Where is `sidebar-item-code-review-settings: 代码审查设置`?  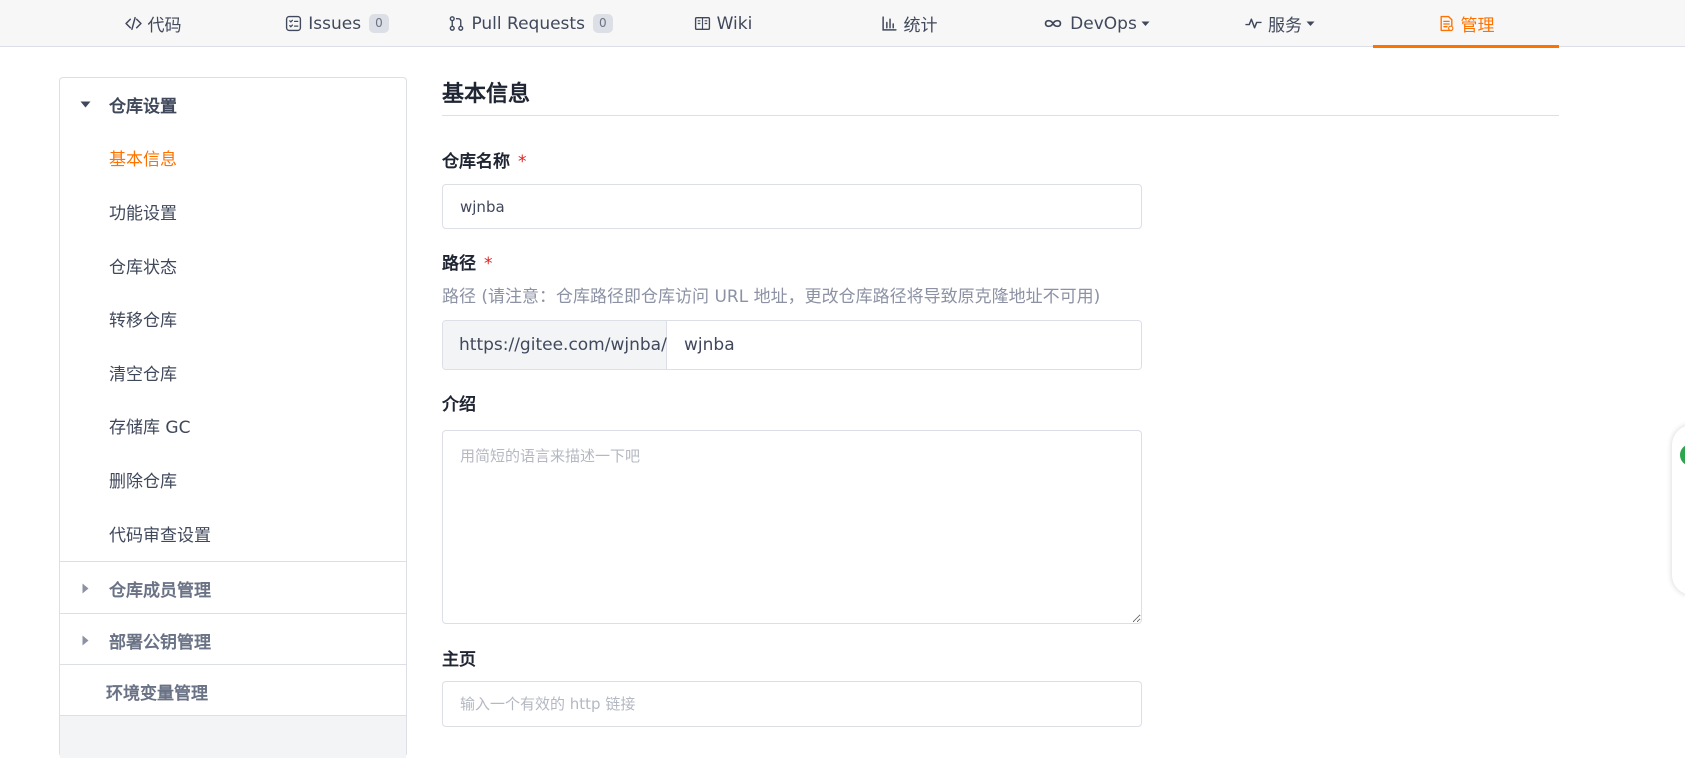 sidebar-item-code-review-settings: 代码审查设置 is located at coordinates (160, 533).